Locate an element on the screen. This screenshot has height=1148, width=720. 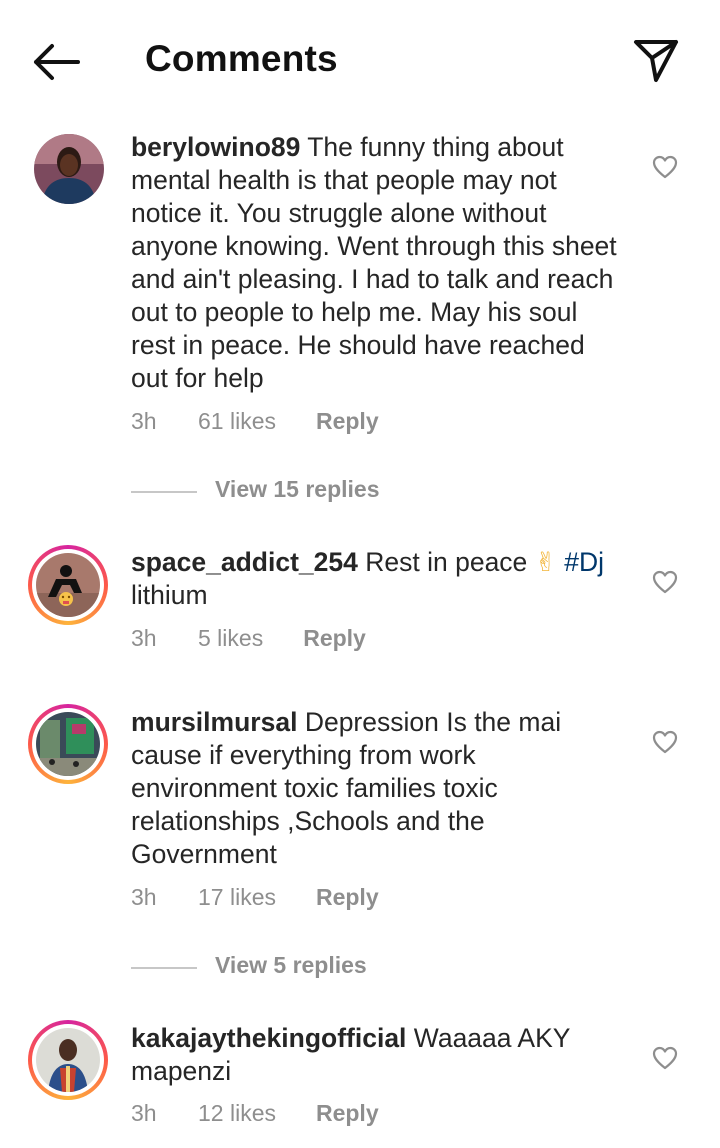
comment-meta: 3h 61 likes Reply is located at coordinates (255, 421).